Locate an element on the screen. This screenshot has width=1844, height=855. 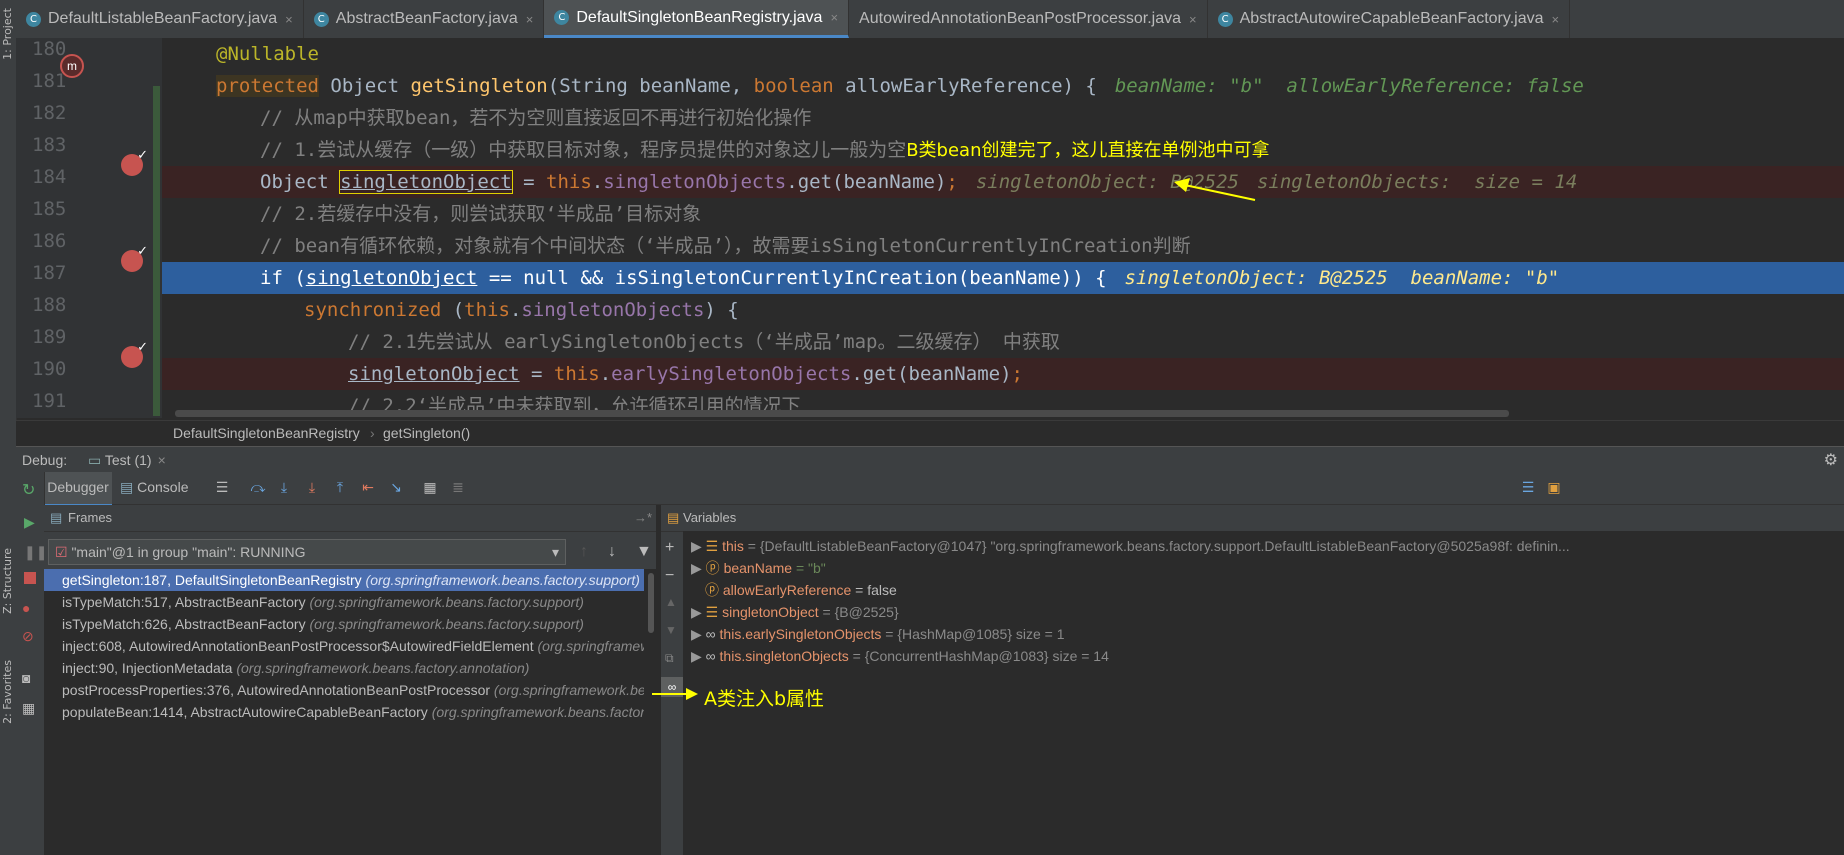
field-token: singletonObjects is located at coordinates (613, 310).